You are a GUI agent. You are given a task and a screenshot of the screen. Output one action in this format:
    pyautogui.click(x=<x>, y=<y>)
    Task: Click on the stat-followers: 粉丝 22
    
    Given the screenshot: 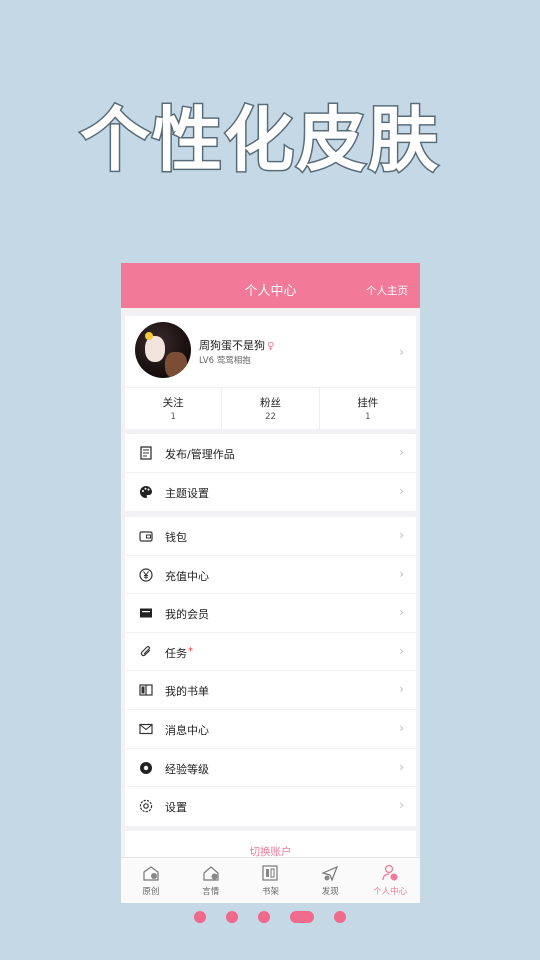 What is the action you would take?
    pyautogui.click(x=269, y=408)
    